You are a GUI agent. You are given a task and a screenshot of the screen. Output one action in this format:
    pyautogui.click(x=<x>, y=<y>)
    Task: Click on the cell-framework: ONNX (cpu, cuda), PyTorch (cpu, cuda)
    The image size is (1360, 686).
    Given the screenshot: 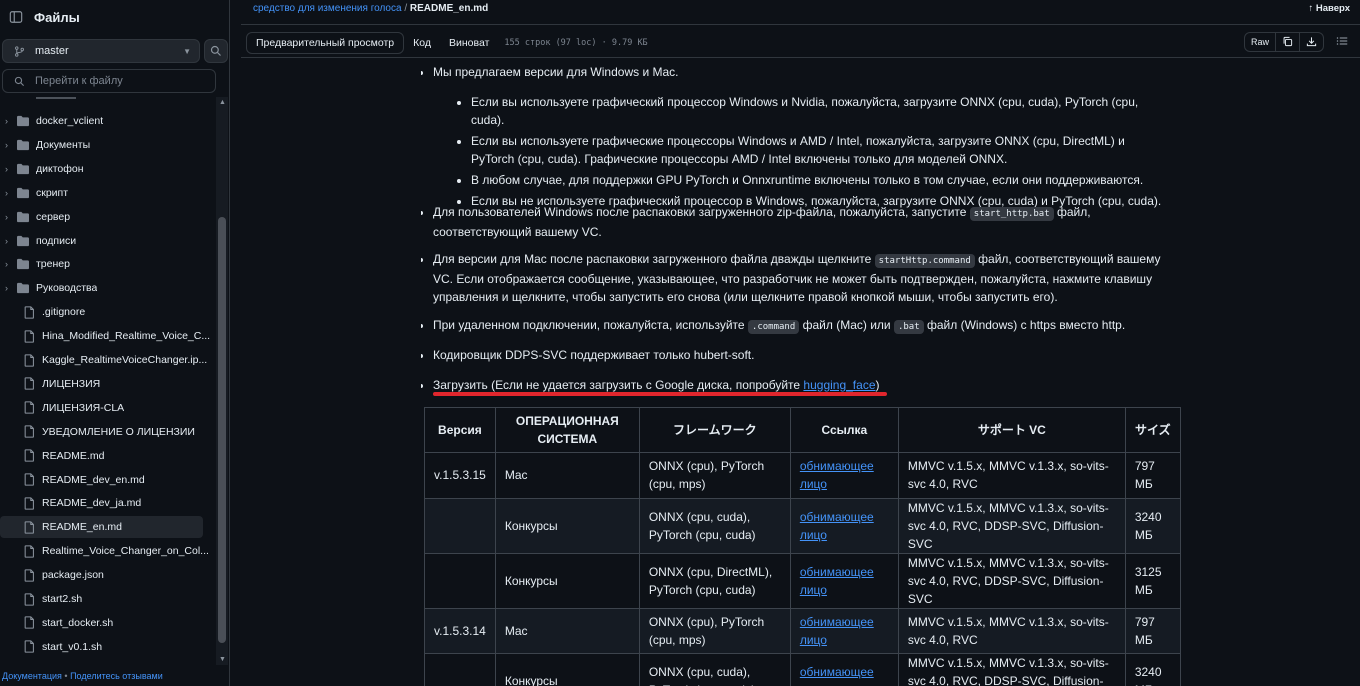 What is the action you would take?
    pyautogui.click(x=714, y=669)
    